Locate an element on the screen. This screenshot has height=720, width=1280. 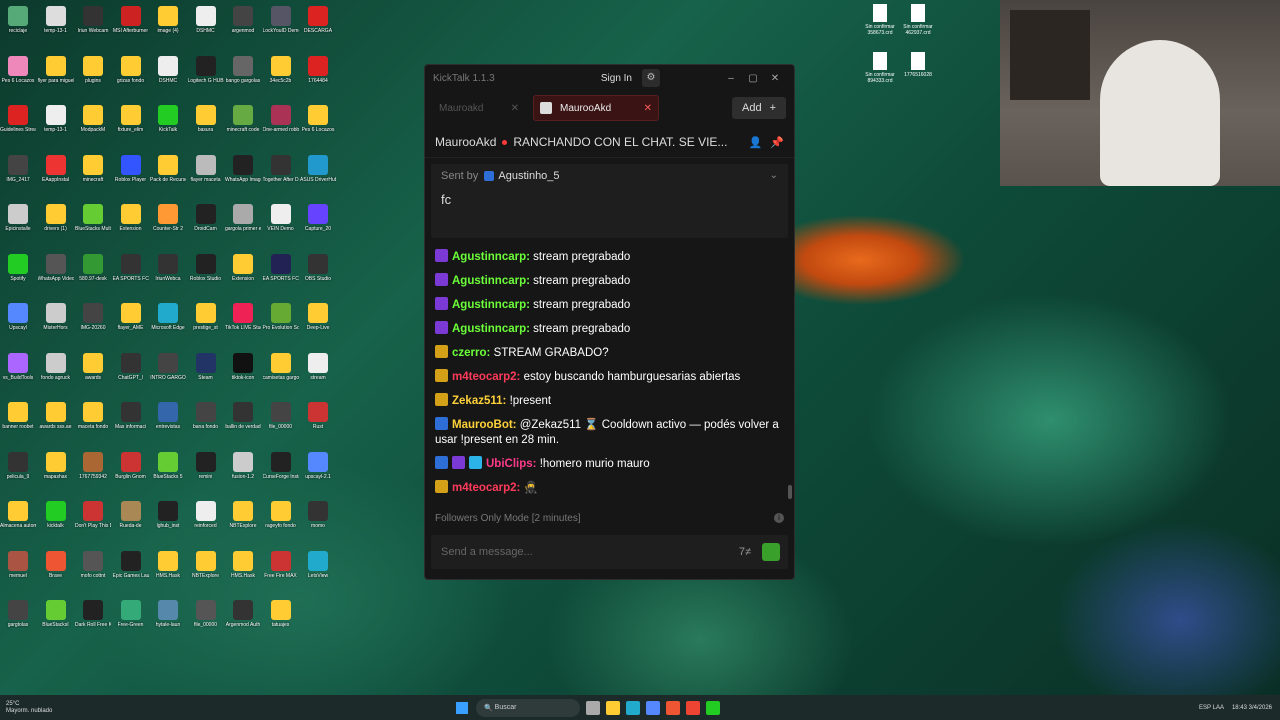
desktop-icon: flayer maceta is located at coordinates (206, 168).